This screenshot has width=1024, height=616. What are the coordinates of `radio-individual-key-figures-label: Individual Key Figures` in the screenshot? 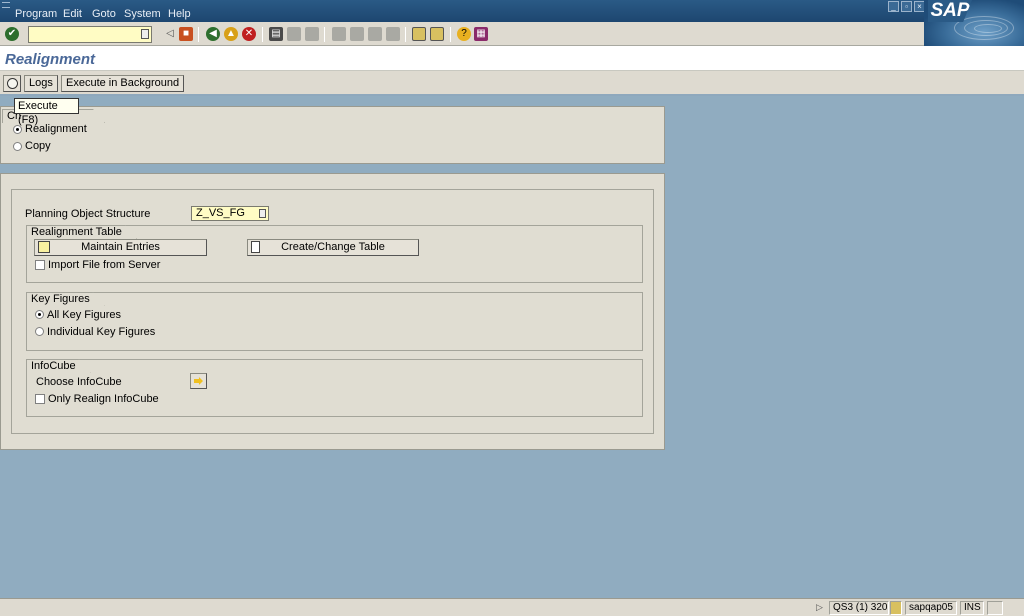 It's located at (101, 332).